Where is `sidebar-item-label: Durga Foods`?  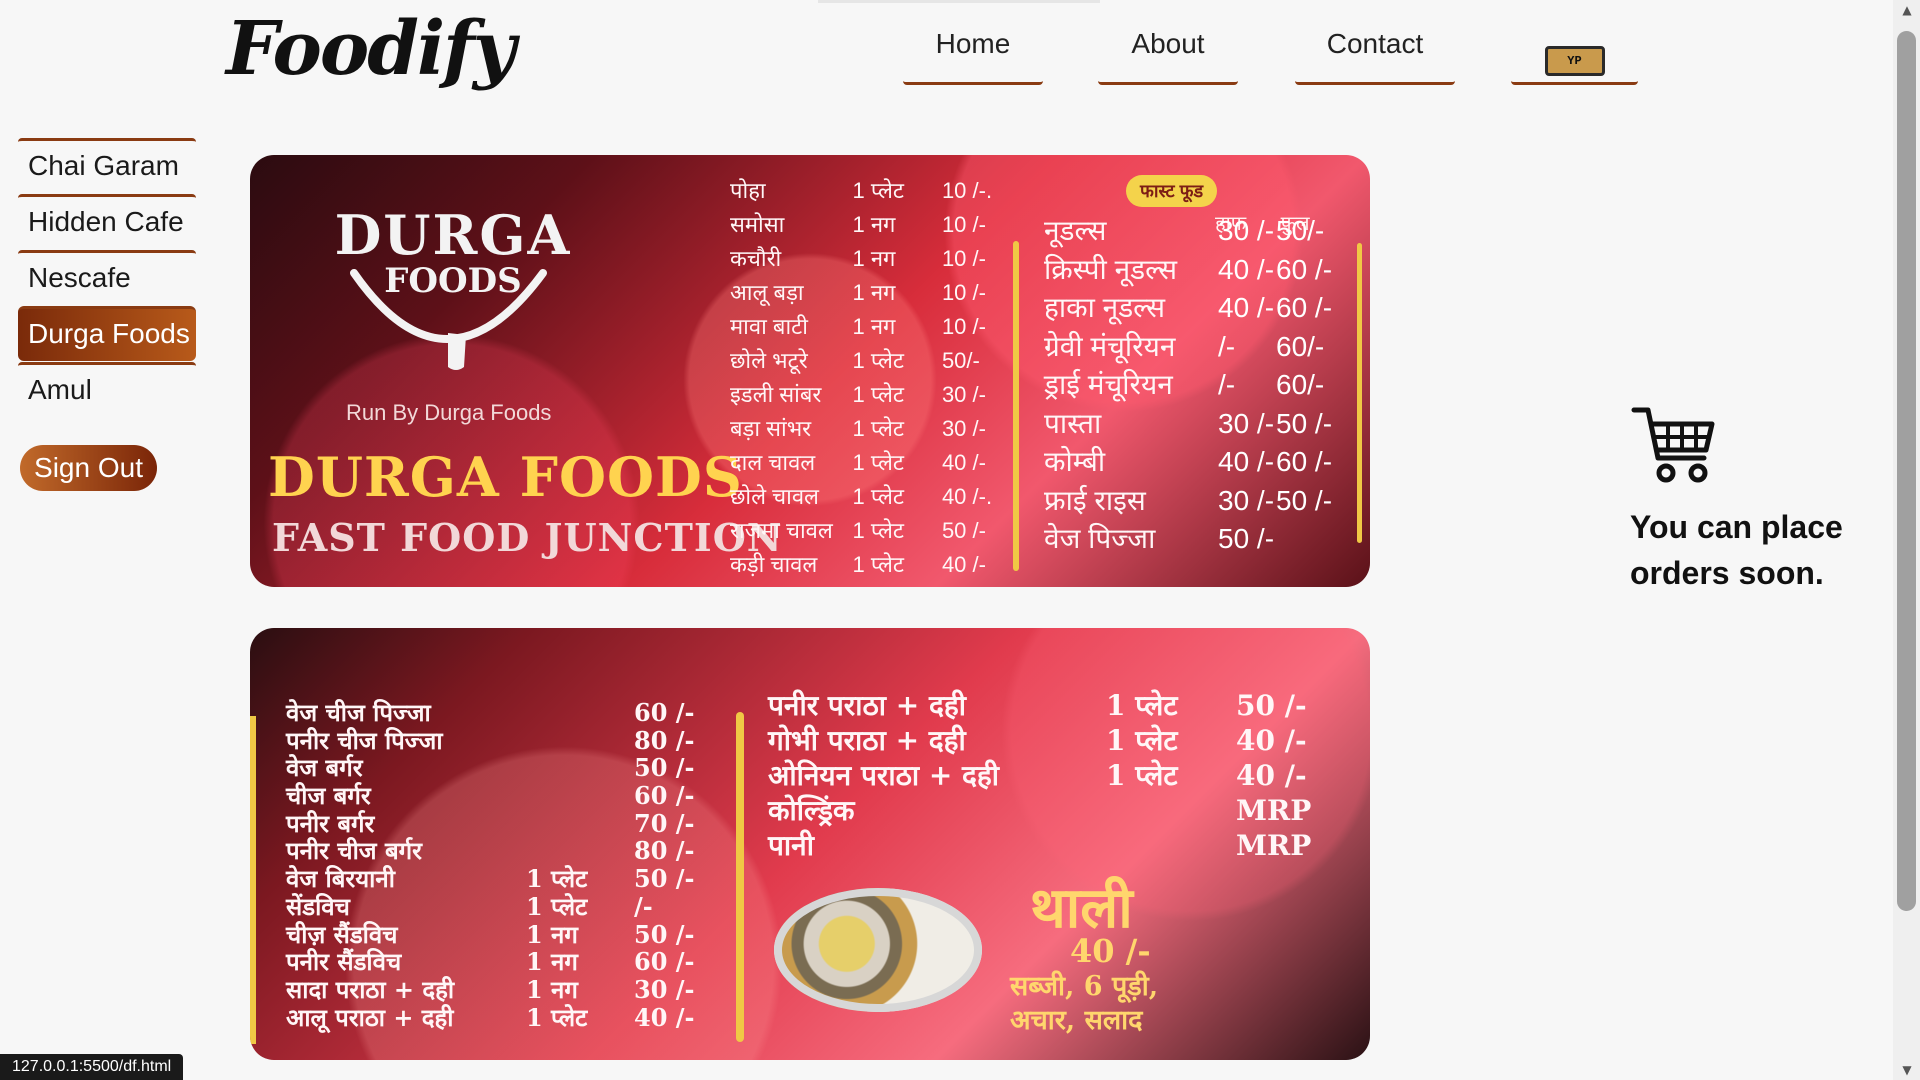
sidebar-item-label: Durga Foods is located at coordinates (109, 333).